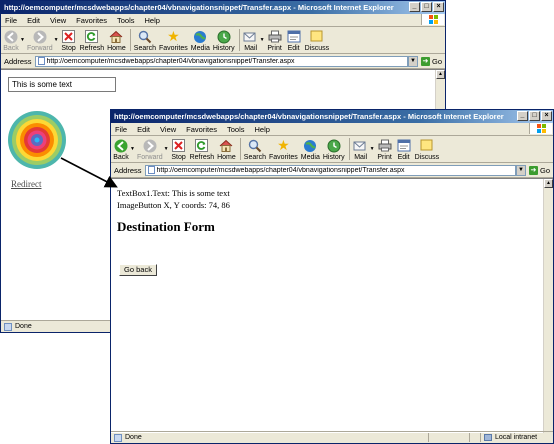  What do you see at coordinates (255, 145) in the screenshot?
I see `search-icon` at bounding box center [255, 145].